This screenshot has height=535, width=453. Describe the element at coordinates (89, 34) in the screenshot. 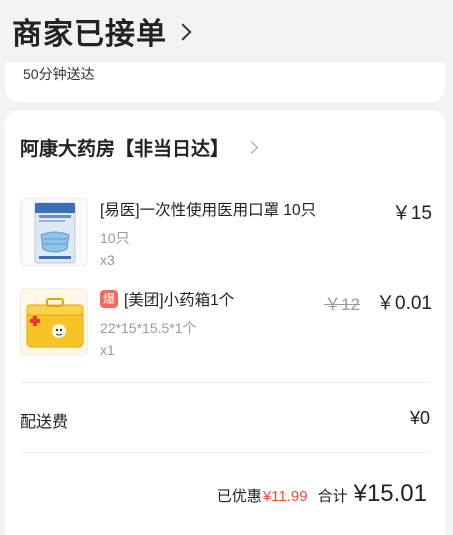

I see `order-status-title: 商家已接单` at that location.